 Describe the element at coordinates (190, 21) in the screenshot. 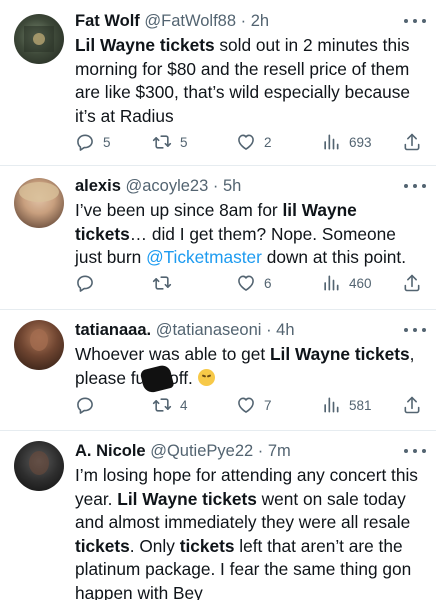

I see `handle: @FatWolf88` at that location.